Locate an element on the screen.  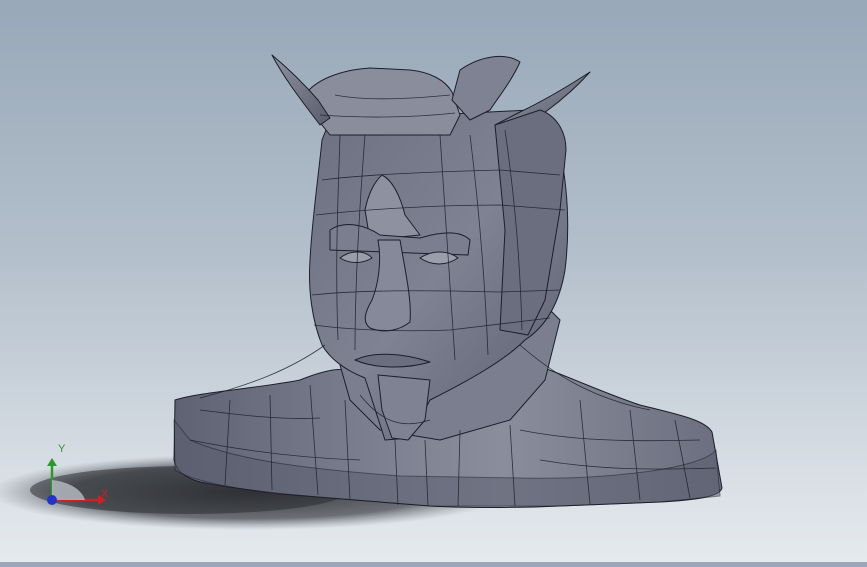
head-top is located at coordinates (382, 101).